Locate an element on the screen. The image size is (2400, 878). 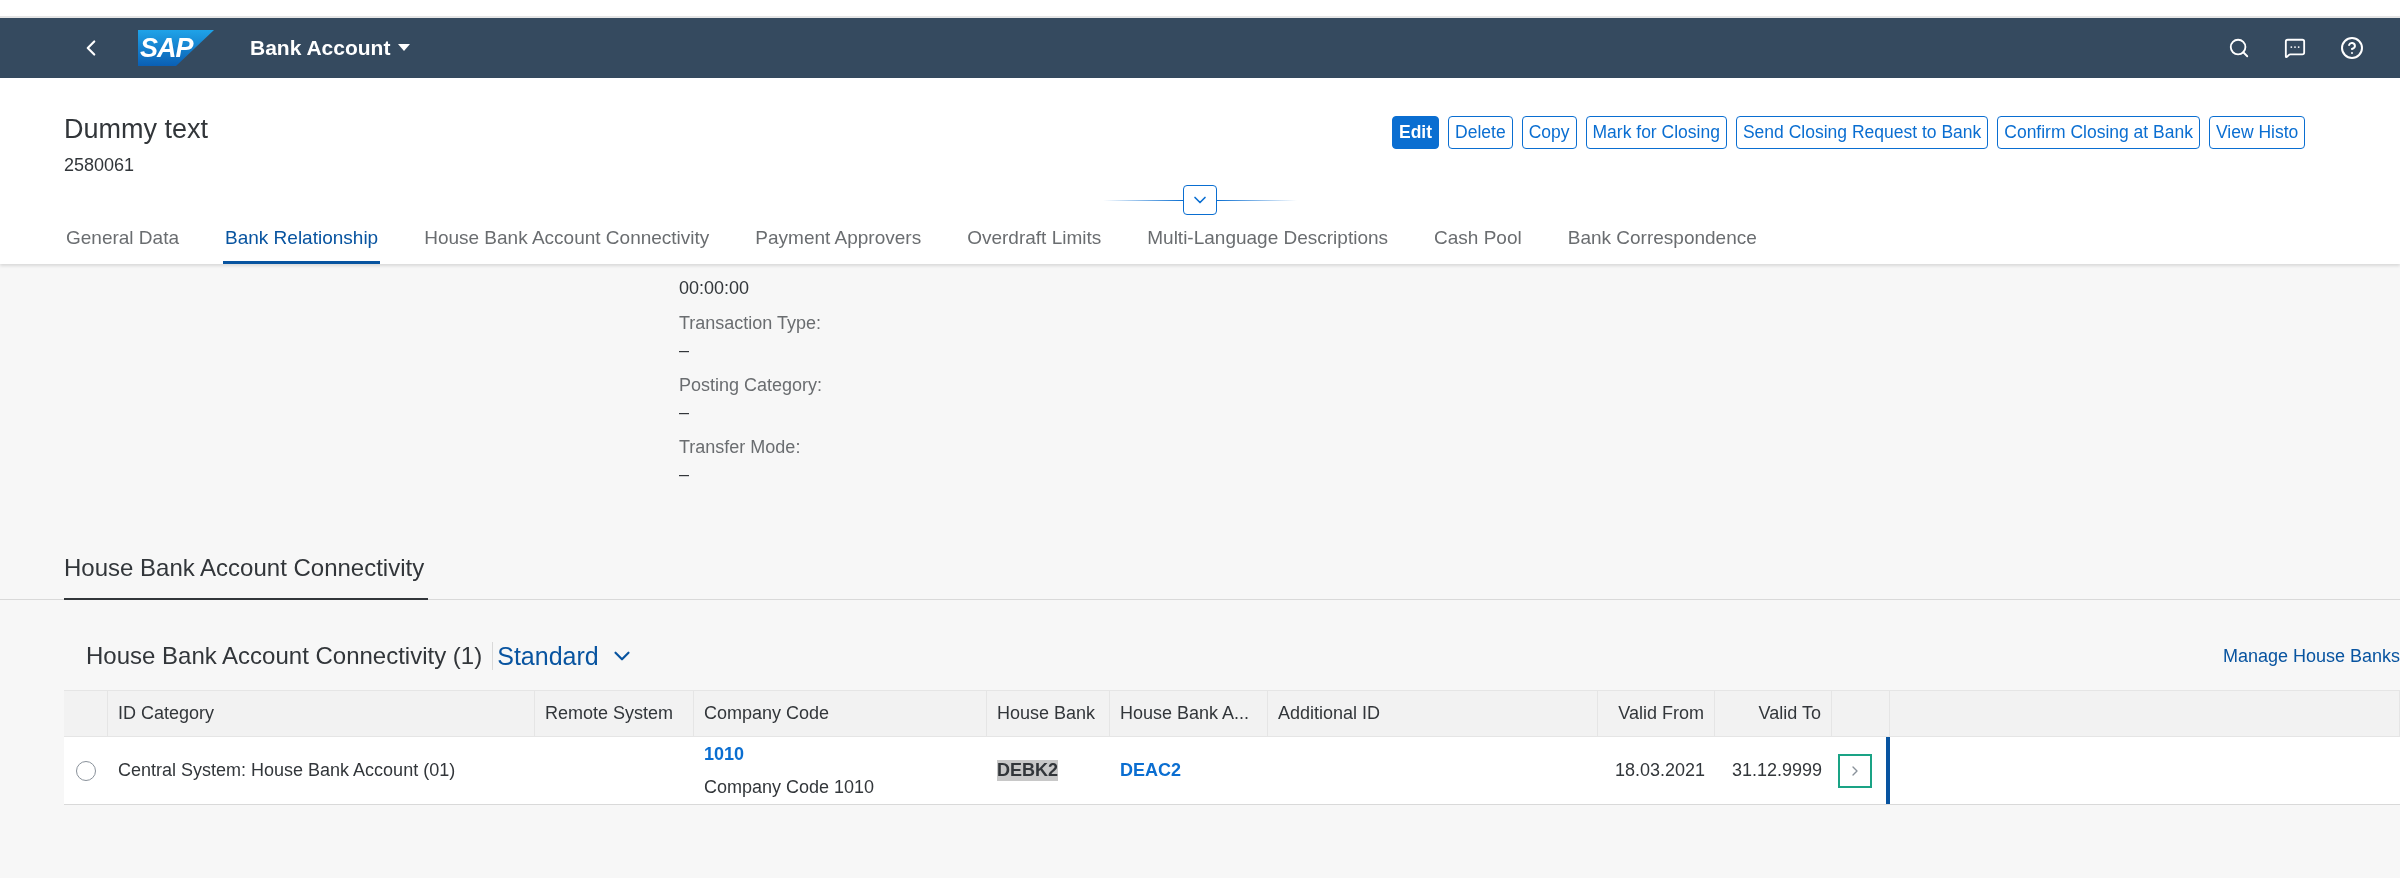
column-header: House Bank is located at coordinates (1048, 713).